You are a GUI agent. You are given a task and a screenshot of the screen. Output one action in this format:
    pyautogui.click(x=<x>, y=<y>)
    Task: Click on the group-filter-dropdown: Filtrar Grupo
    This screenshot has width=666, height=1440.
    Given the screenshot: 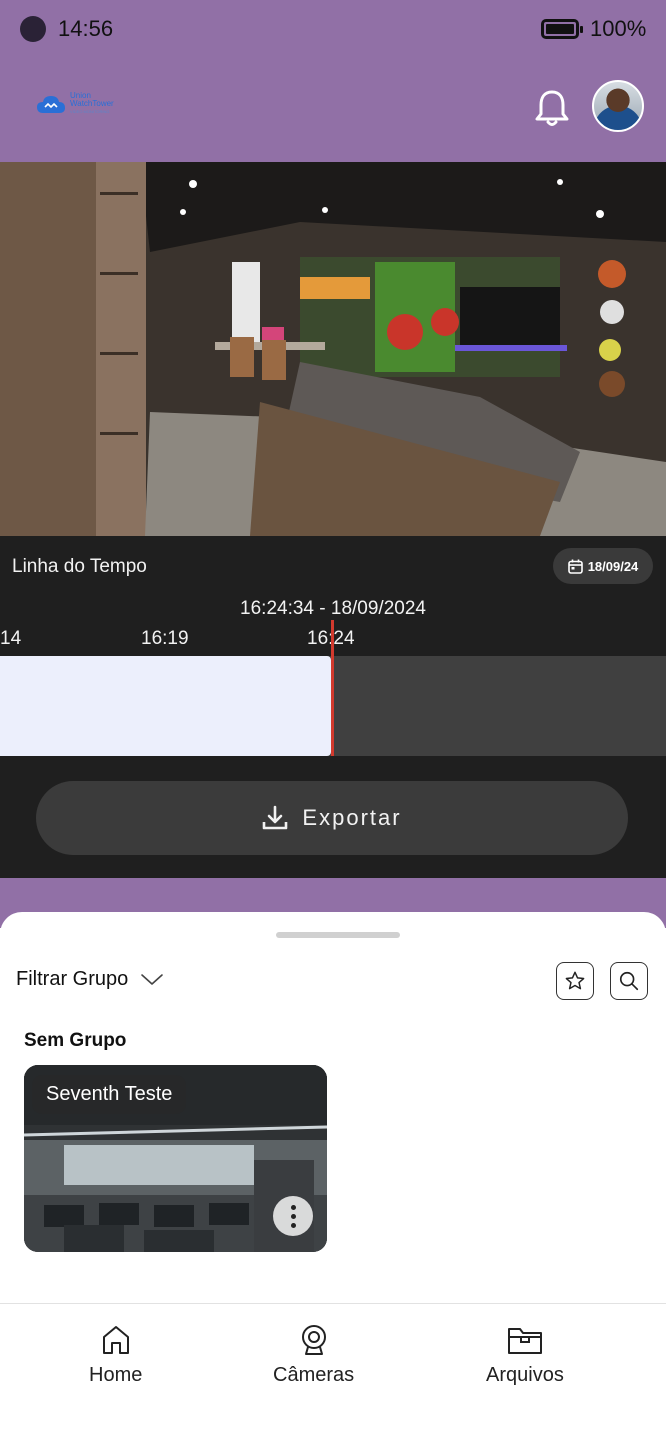 What is the action you would take?
    pyautogui.click(x=90, y=979)
    